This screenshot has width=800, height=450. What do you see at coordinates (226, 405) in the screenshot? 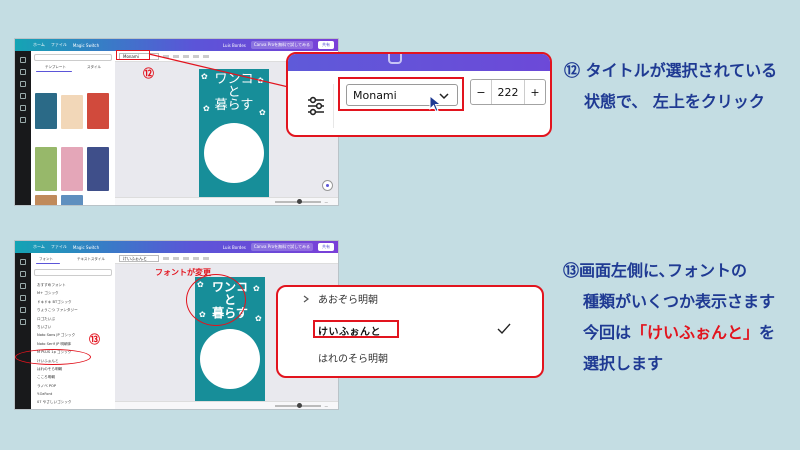
I see `editor-bottom-bar: —` at bounding box center [226, 405].